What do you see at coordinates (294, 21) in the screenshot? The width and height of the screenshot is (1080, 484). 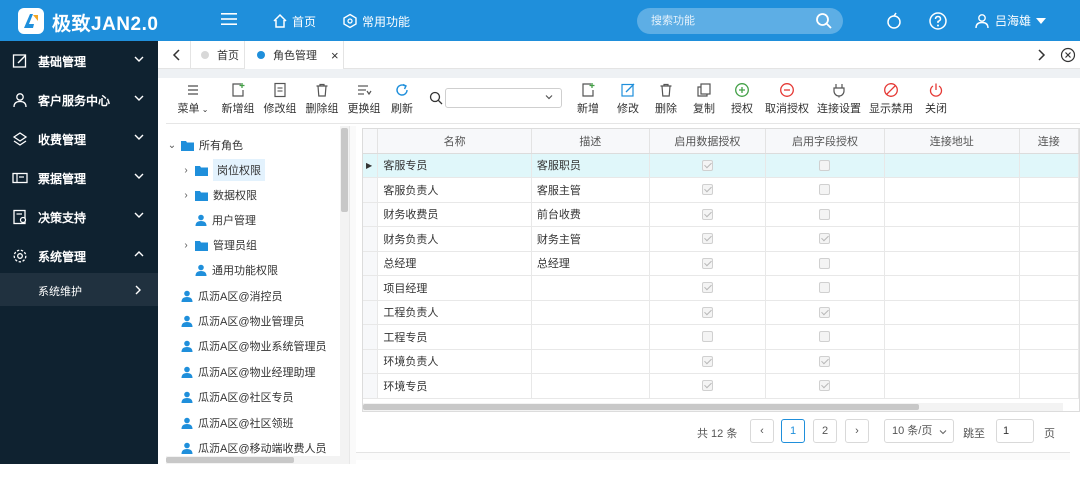 I see `nav-home: 首页` at bounding box center [294, 21].